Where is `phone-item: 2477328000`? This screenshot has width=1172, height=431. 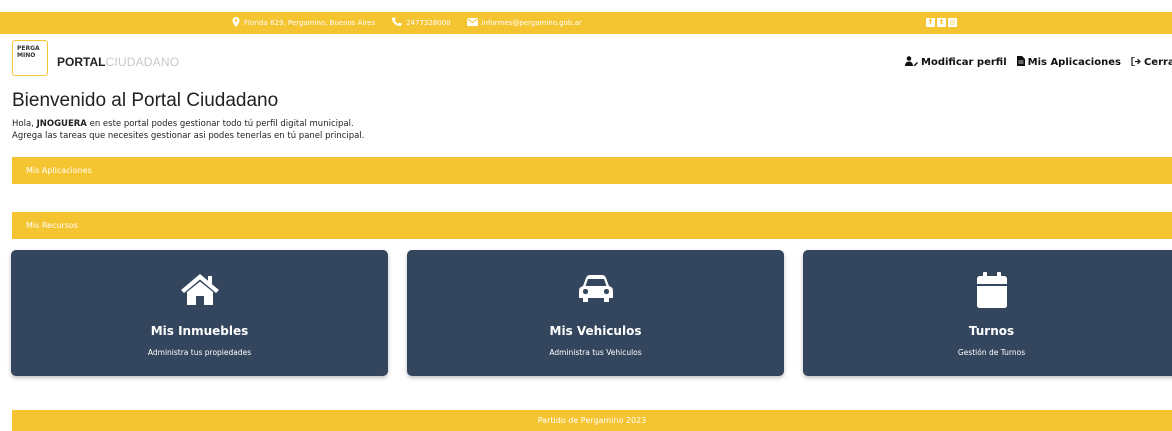 phone-item: 2477328000 is located at coordinates (421, 23).